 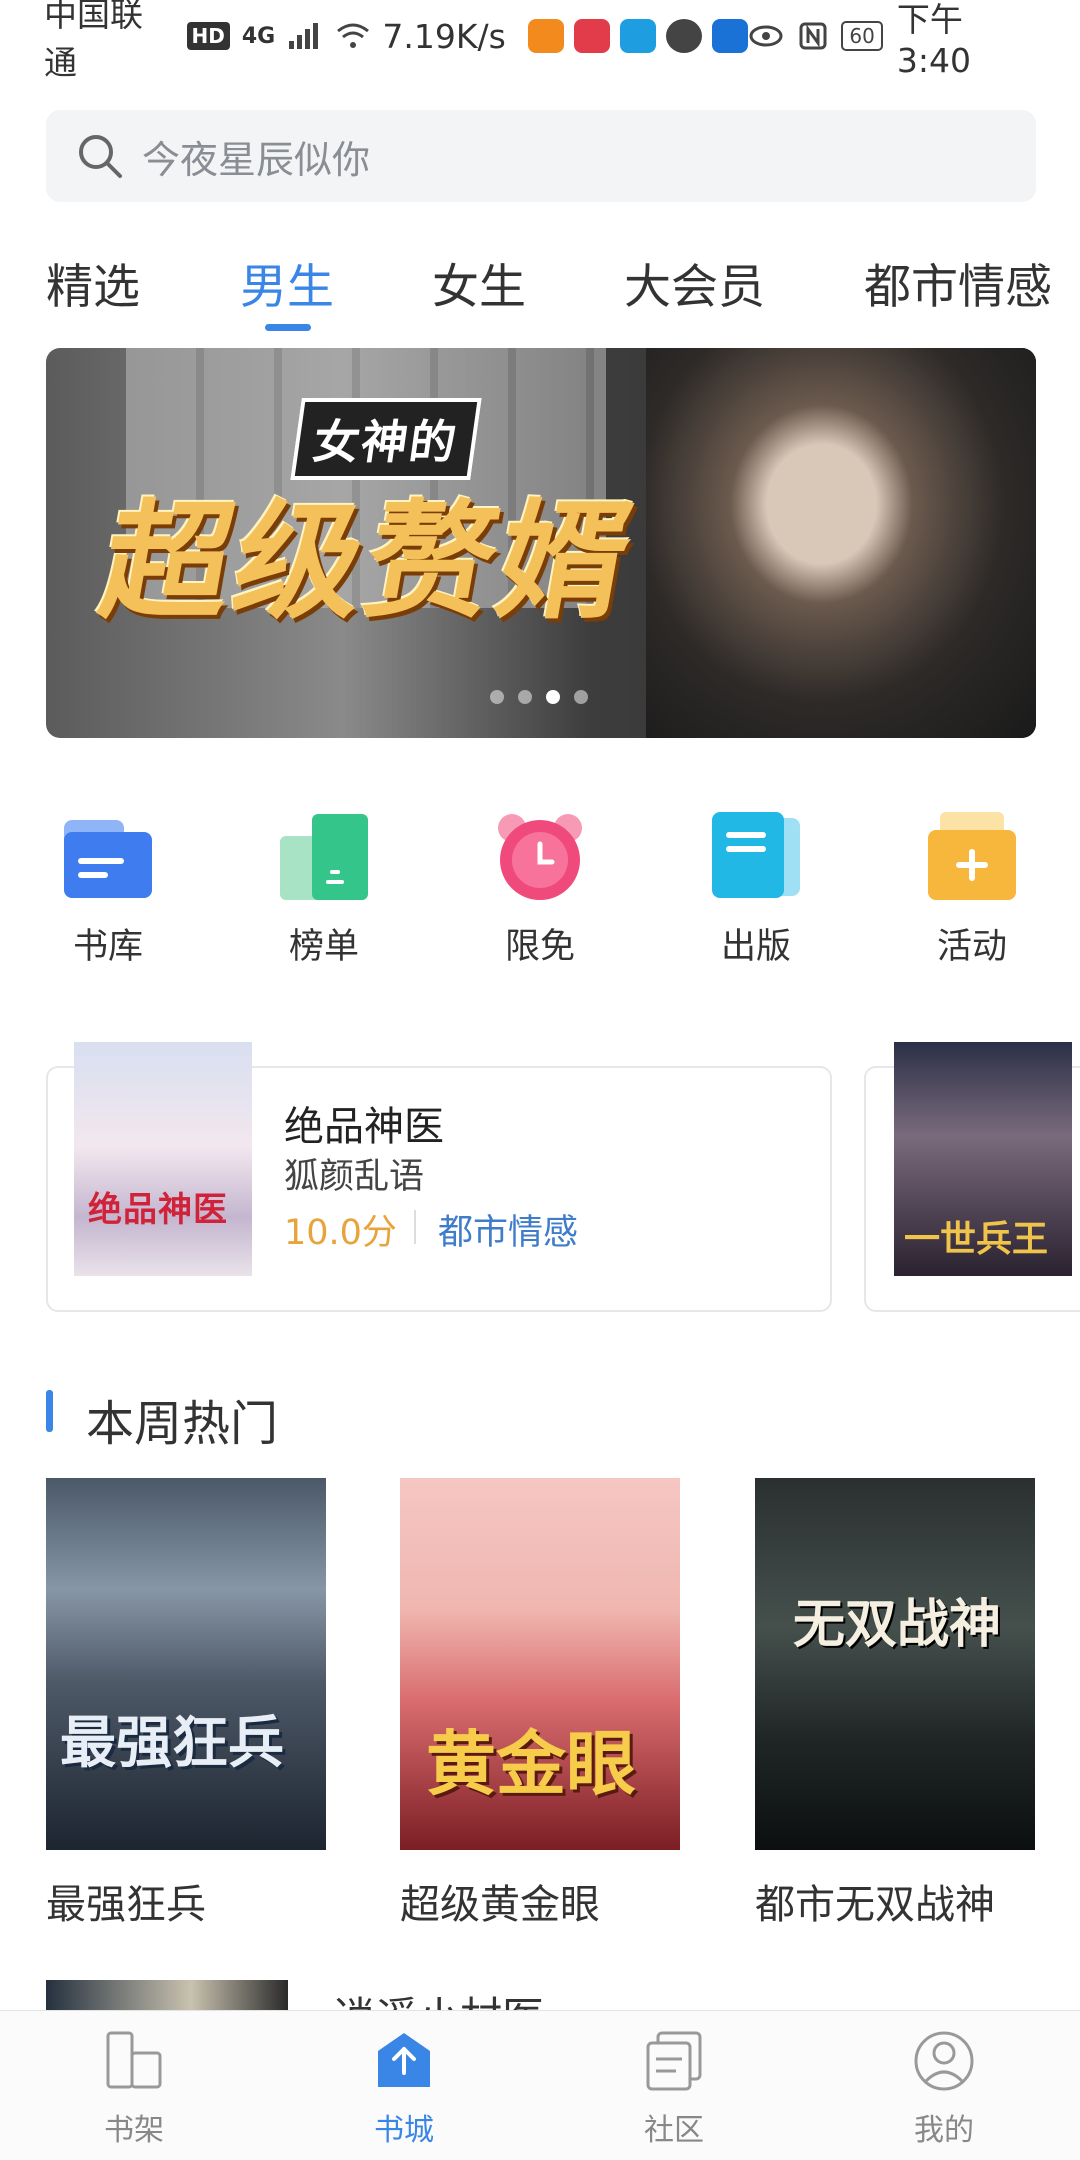 What do you see at coordinates (172, 1743) in the screenshot?
I see `cover-title: 最强狂兵` at bounding box center [172, 1743].